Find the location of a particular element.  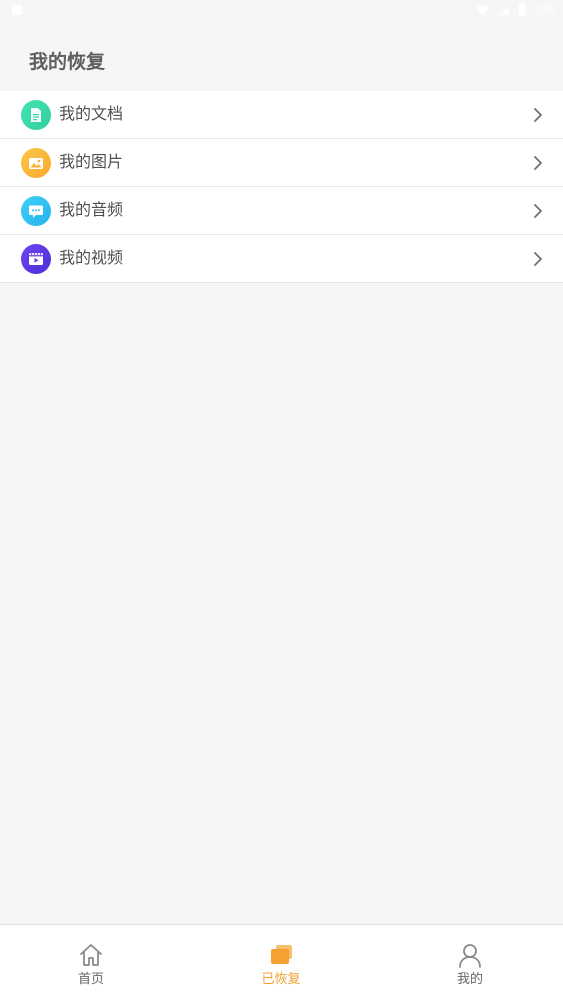

battery-icon is located at coordinates (522, 9).